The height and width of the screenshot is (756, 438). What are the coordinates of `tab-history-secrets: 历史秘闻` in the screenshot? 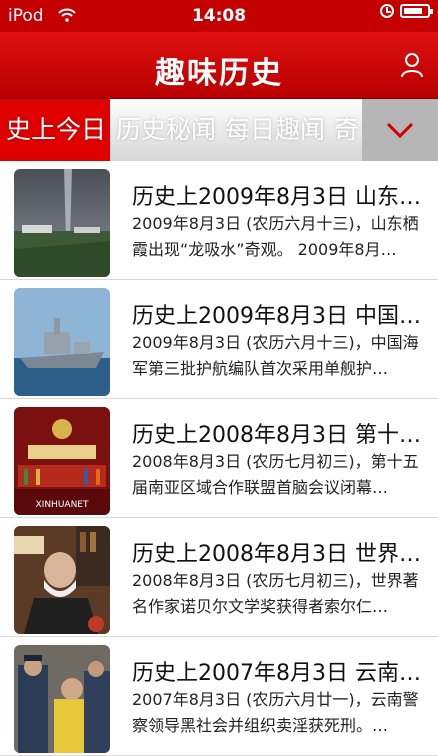 It's located at (166, 130).